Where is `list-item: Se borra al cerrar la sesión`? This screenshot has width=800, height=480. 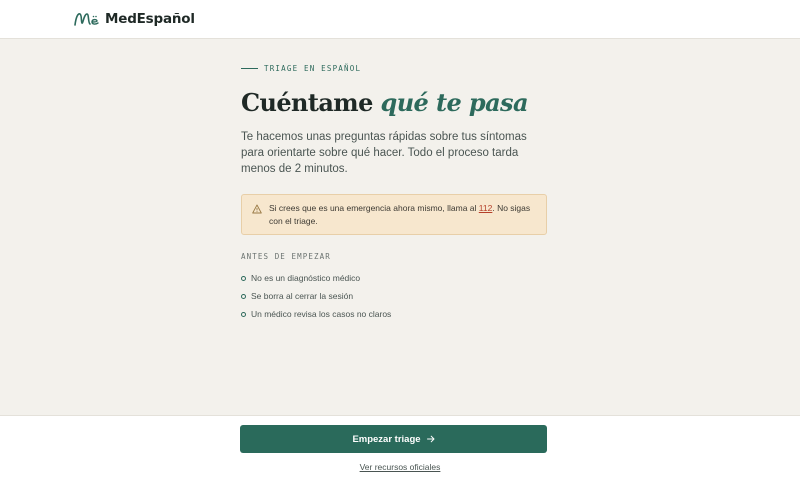
list-item: Se borra al cerrar la sesión is located at coordinates (394, 296).